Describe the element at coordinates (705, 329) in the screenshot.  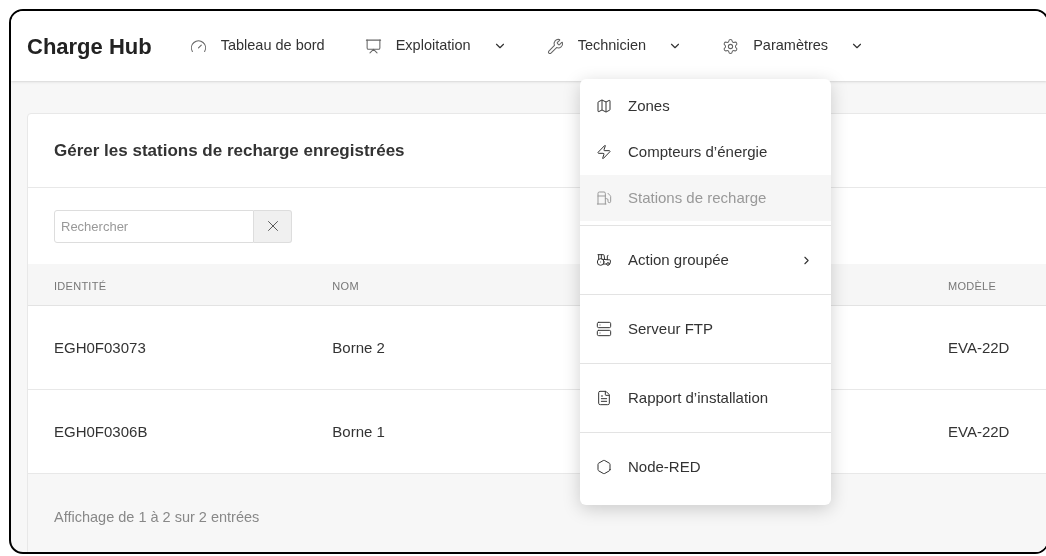
I see `menu-item: Serveur FTP` at that location.